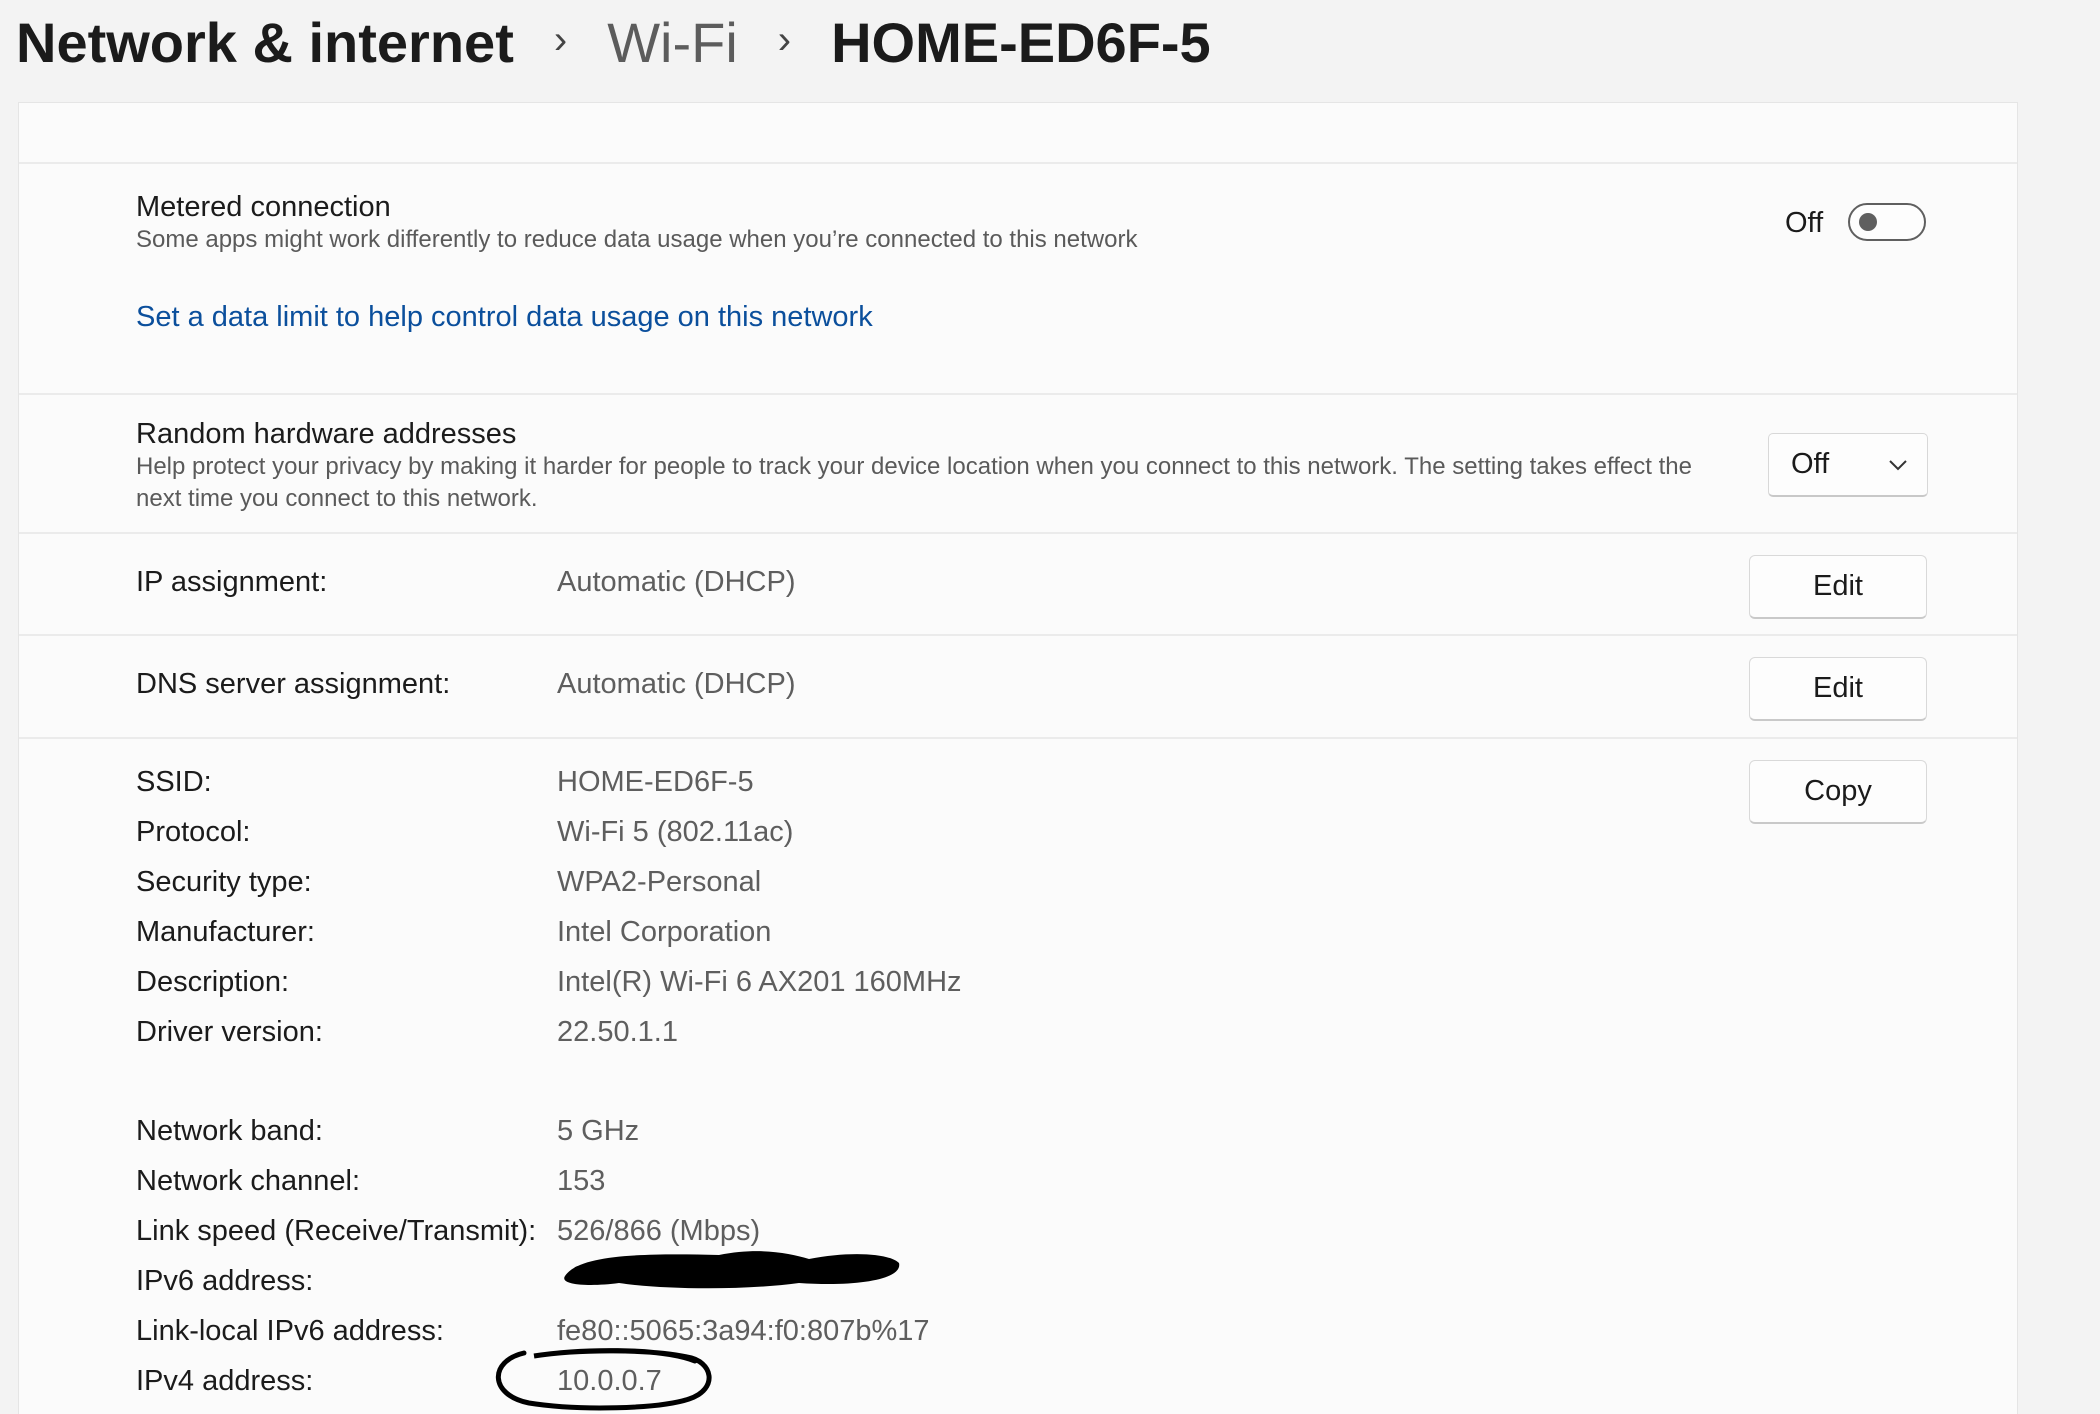 Image resolution: width=2100 pixels, height=1414 pixels. What do you see at coordinates (174, 782) in the screenshot?
I see `ssid-label: SSID:` at bounding box center [174, 782].